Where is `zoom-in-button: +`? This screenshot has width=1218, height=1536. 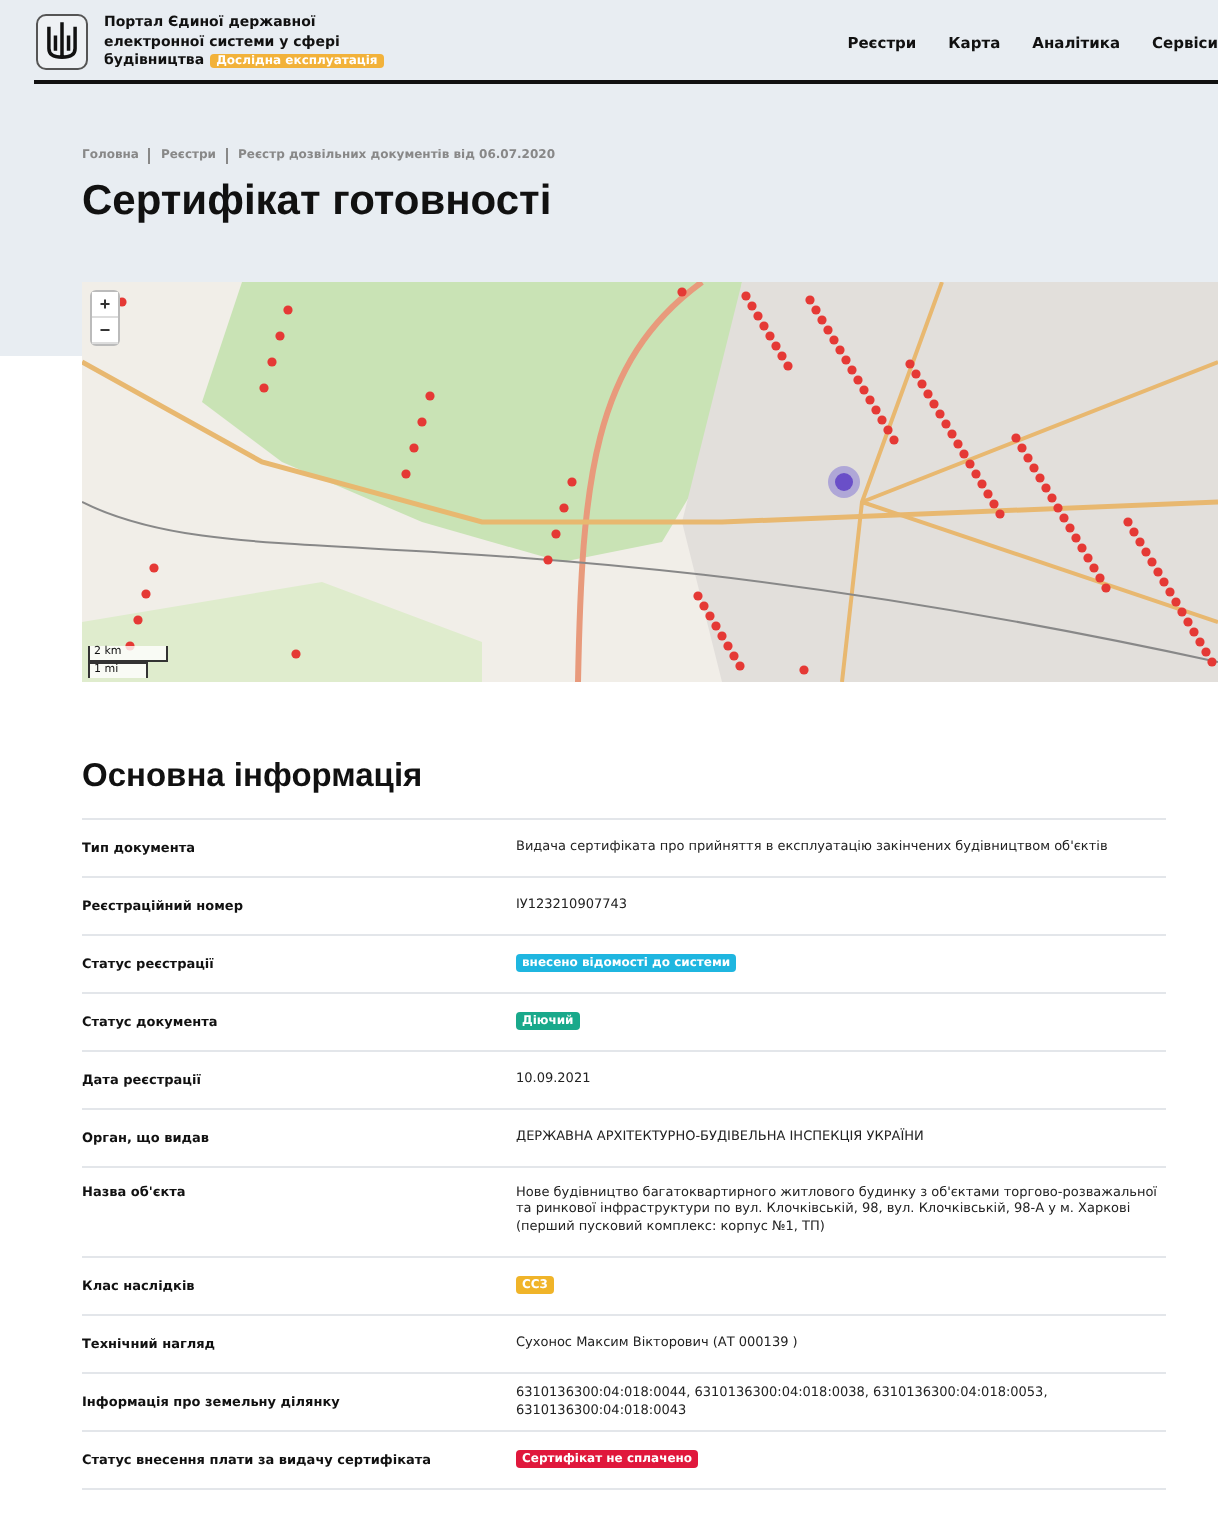
zoom-in-button: + is located at coordinates (105, 304).